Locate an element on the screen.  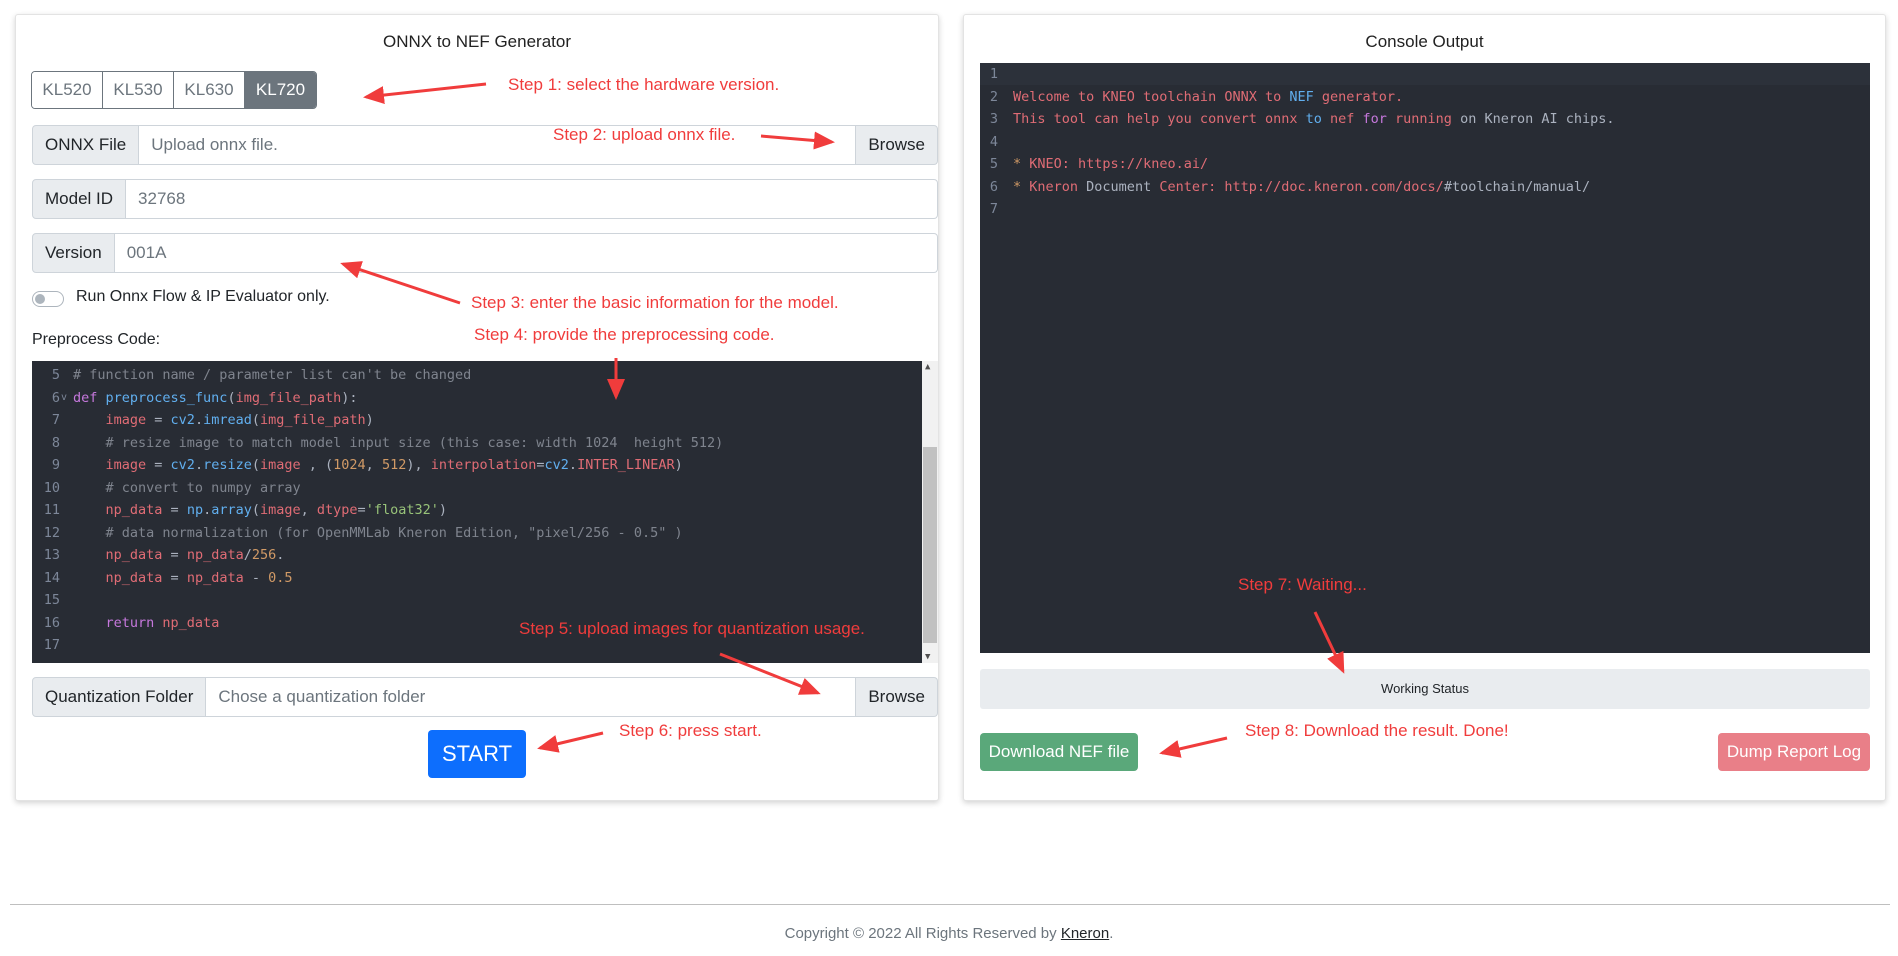
arrow-step2 is located at coordinates (797, 140).